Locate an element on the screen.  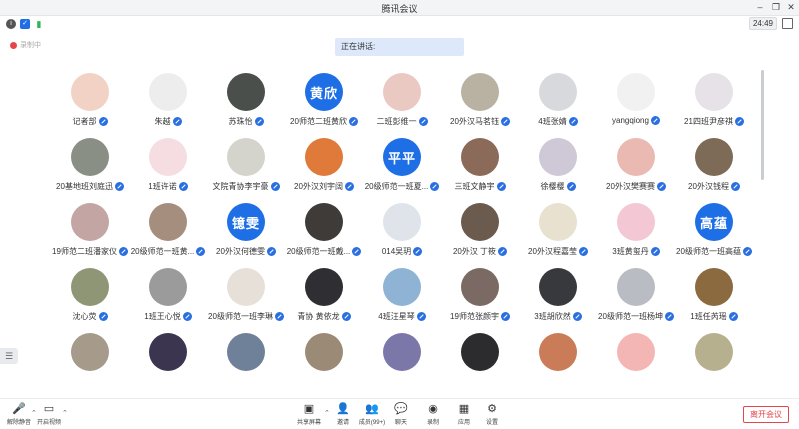
minimize-icon: – is located at coordinates (760, 7).